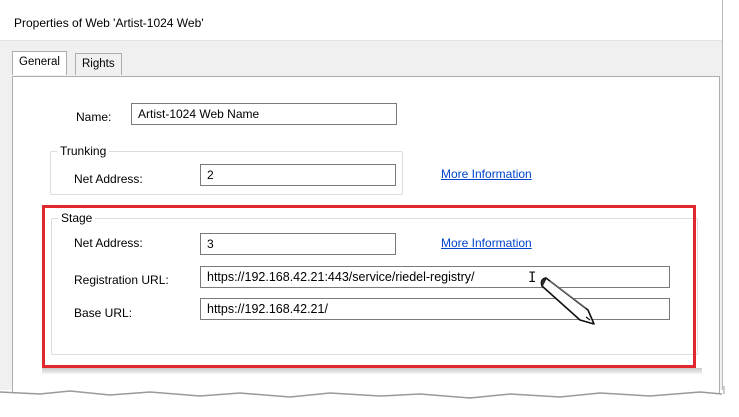 The height and width of the screenshot is (417, 739). What do you see at coordinates (567, 301) in the screenshot?
I see `pen-pointer-icon` at bounding box center [567, 301].